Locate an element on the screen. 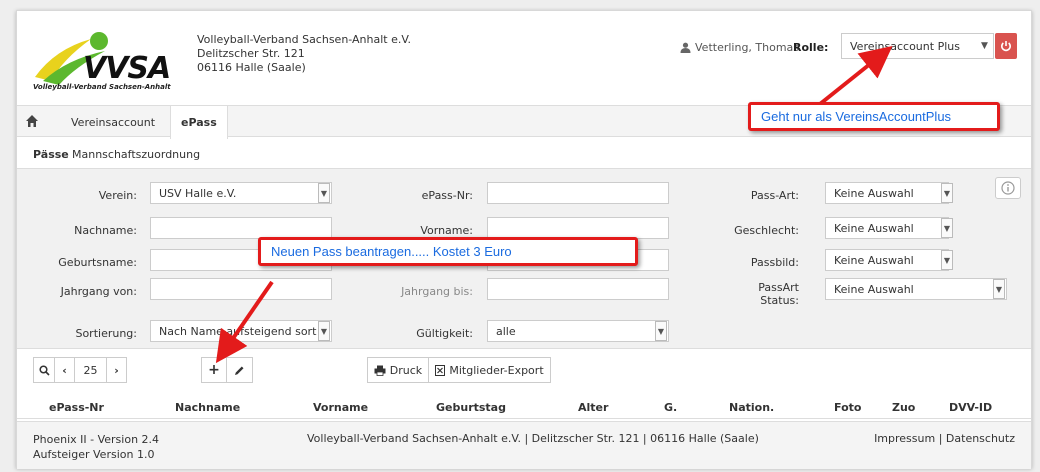 The height and width of the screenshot is (472, 1040). tab-epass: ePass is located at coordinates (199, 122).